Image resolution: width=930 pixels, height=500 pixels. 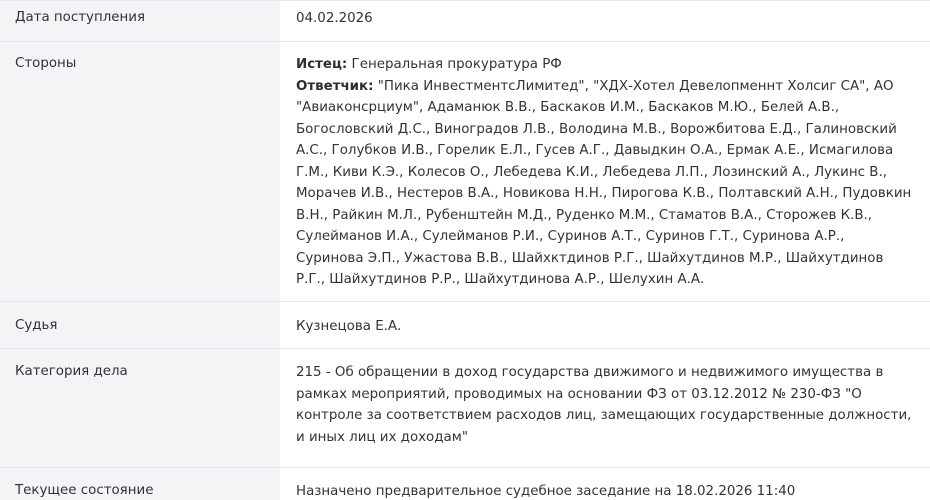 What do you see at coordinates (605, 21) in the screenshot?
I see `receipt-date-value: 04.02.2026` at bounding box center [605, 21].